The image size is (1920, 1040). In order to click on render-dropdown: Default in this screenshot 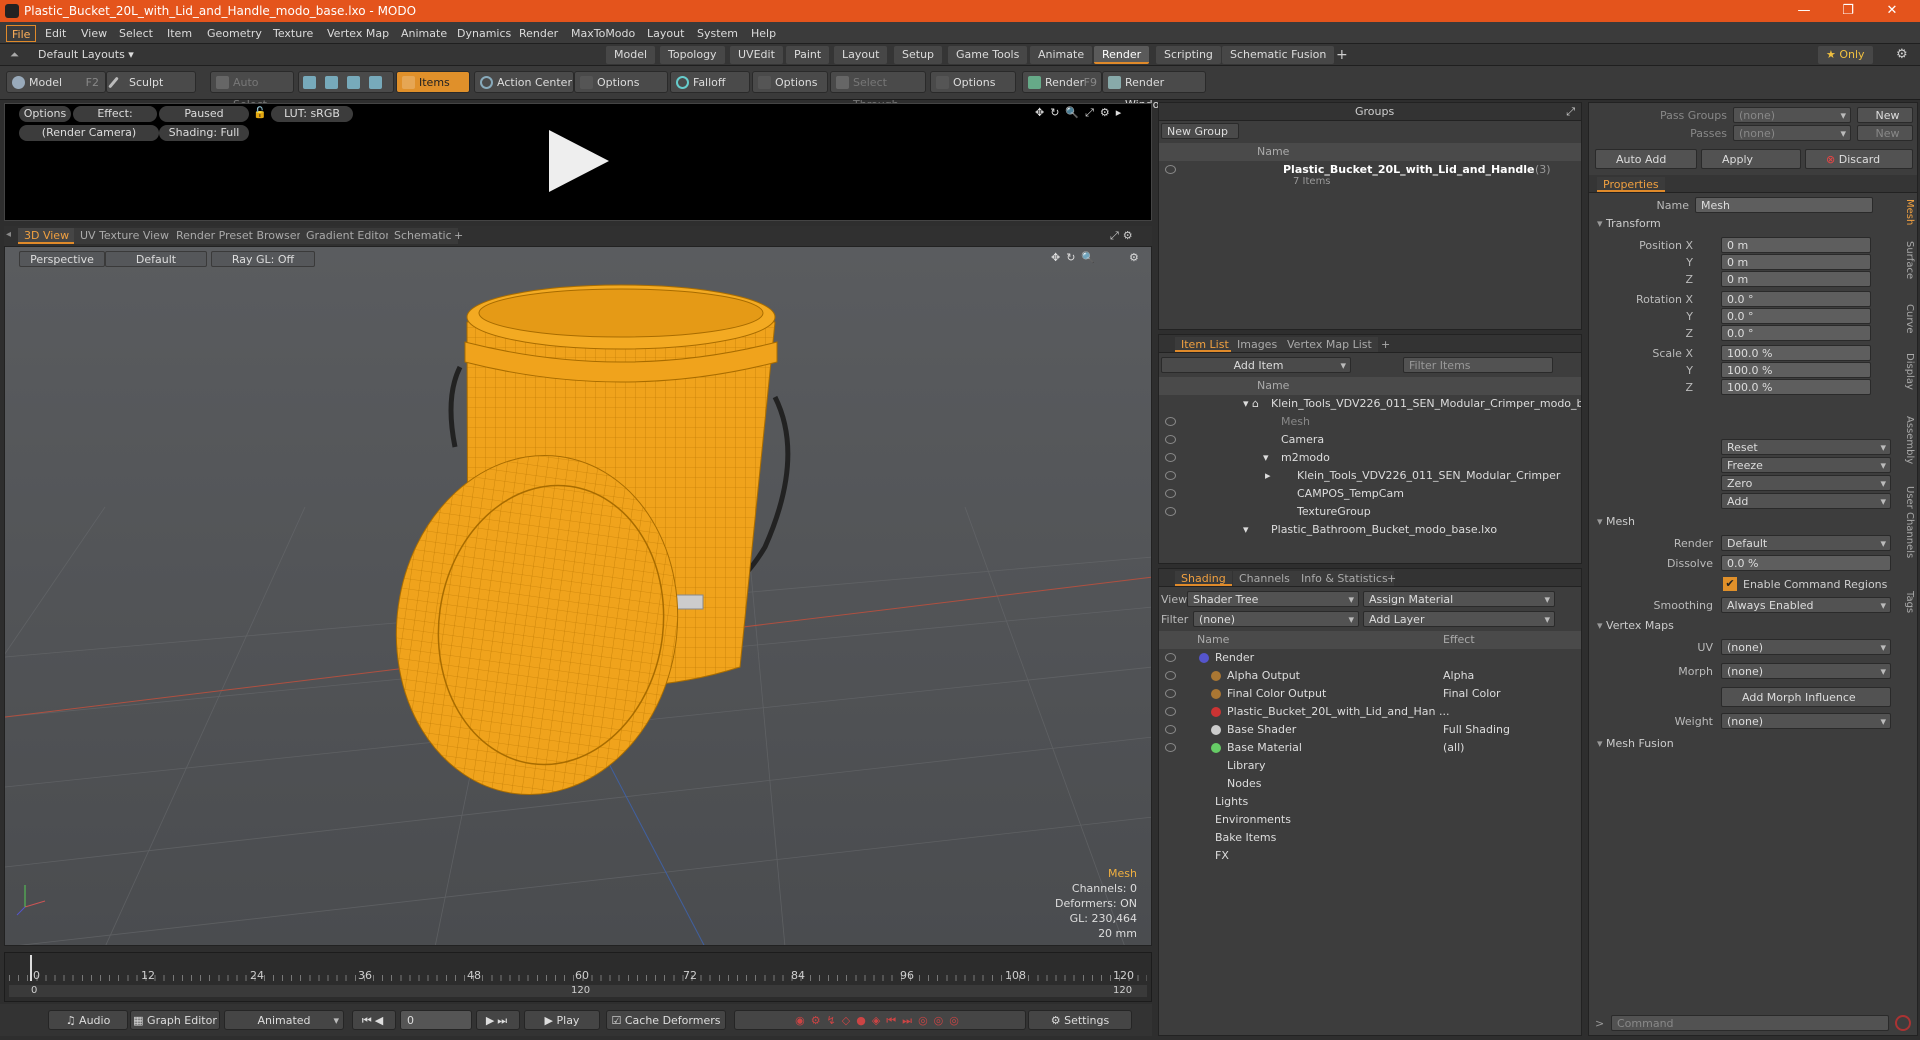, I will do `click(1806, 543)`.